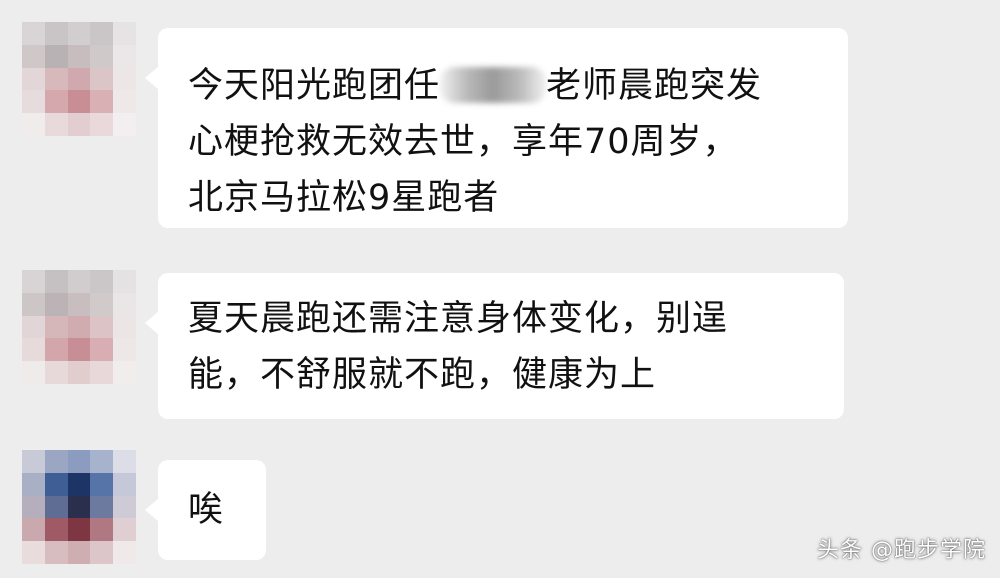  What do you see at coordinates (901, 550) in the screenshot?
I see `watermark: 头条 @跑步学院` at bounding box center [901, 550].